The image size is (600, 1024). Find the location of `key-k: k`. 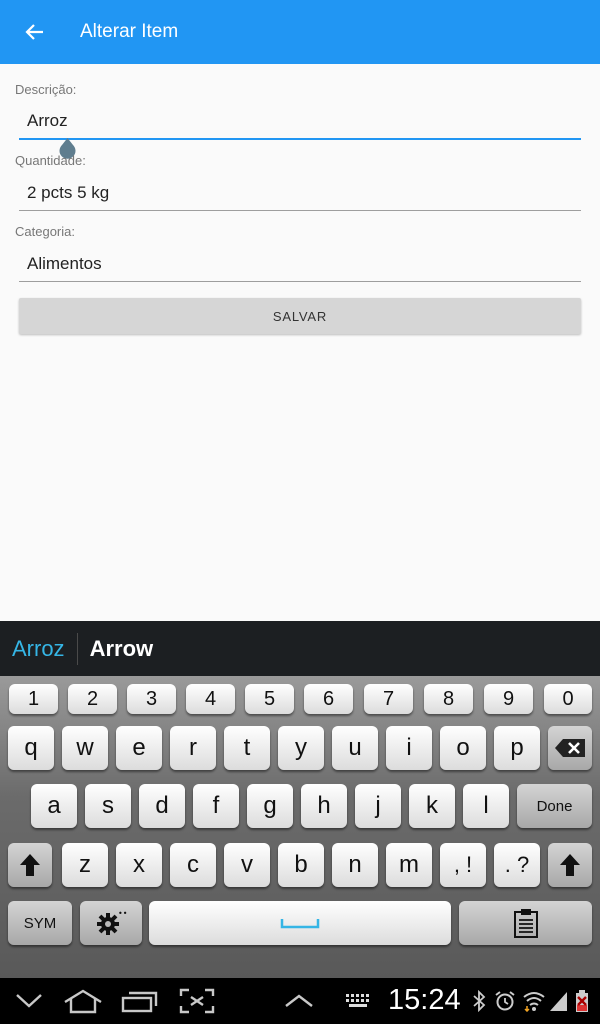

key-k: k is located at coordinates (432, 806).